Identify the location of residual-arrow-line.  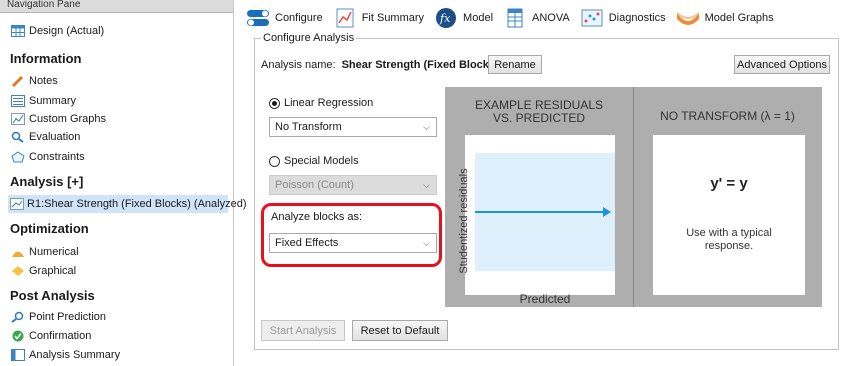
(540, 212).